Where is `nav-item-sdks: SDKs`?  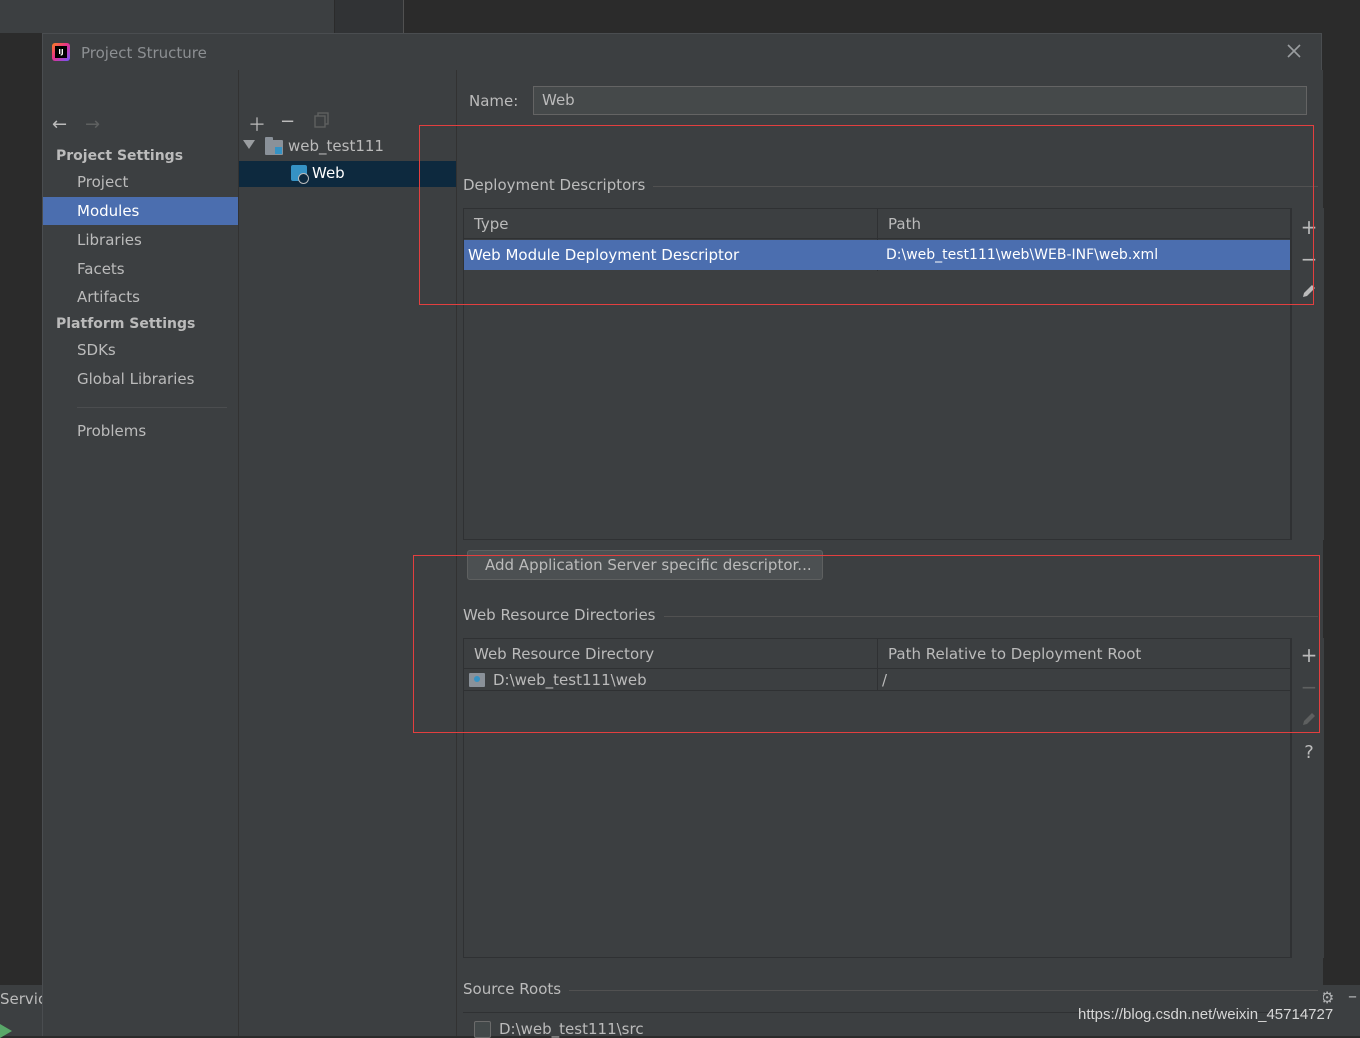 nav-item-sdks: SDKs is located at coordinates (140, 350).